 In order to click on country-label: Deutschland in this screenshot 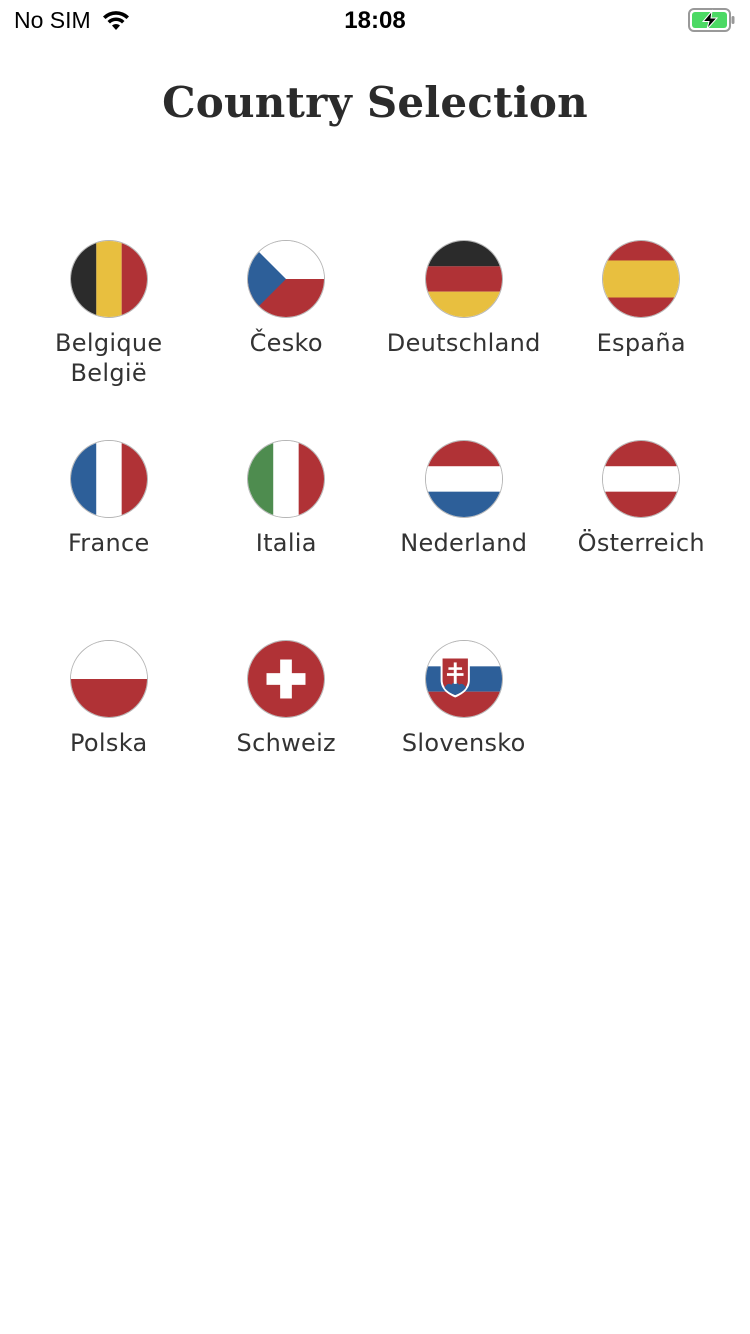, I will do `click(463, 343)`.